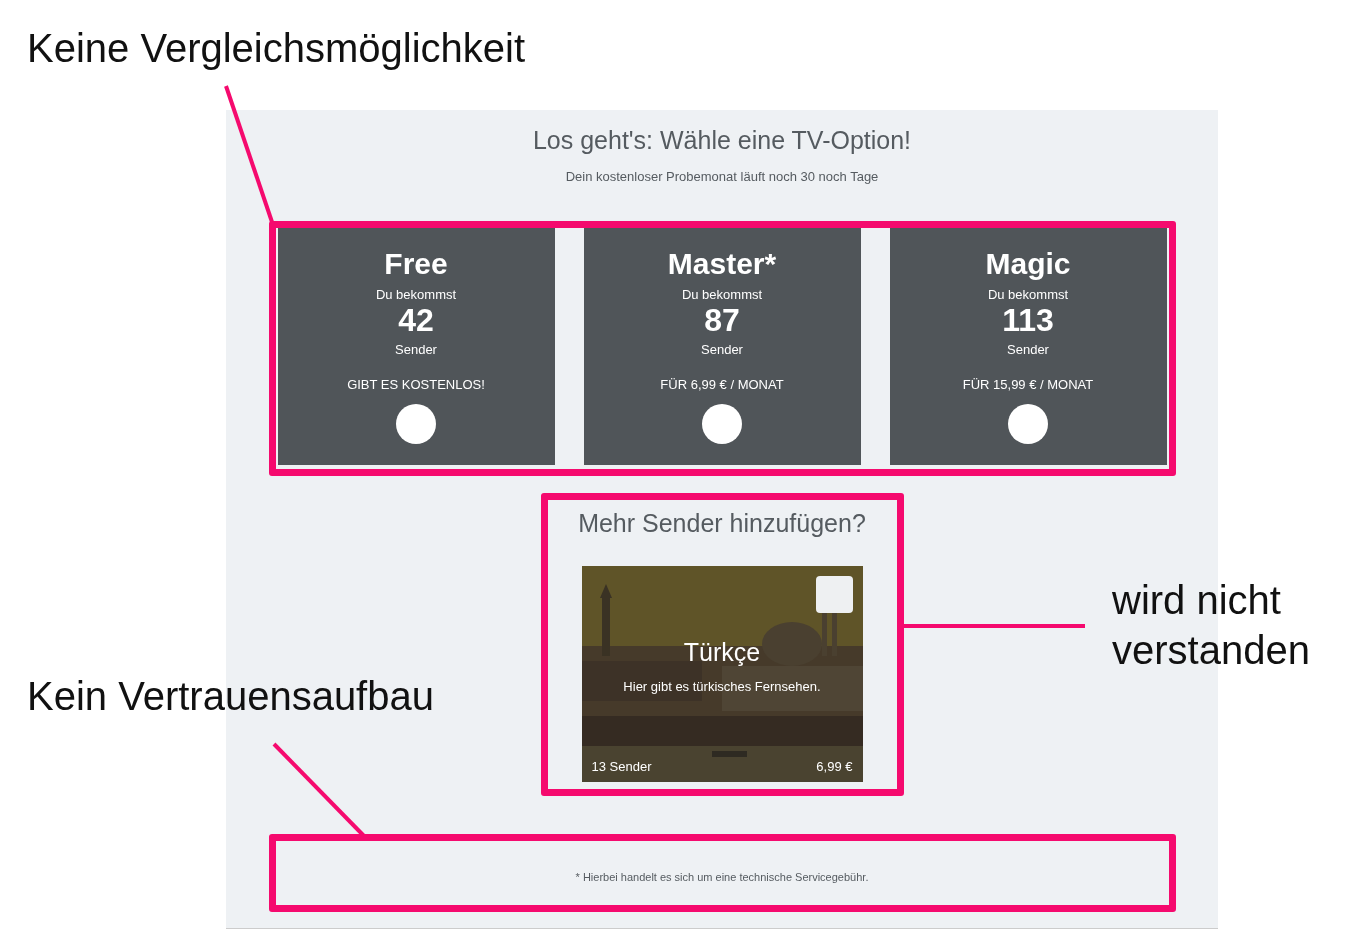 This screenshot has height=929, width=1372. What do you see at coordinates (276, 48) in the screenshot?
I see `annotation-label: Keine Vergleichsmöglichkeit` at bounding box center [276, 48].